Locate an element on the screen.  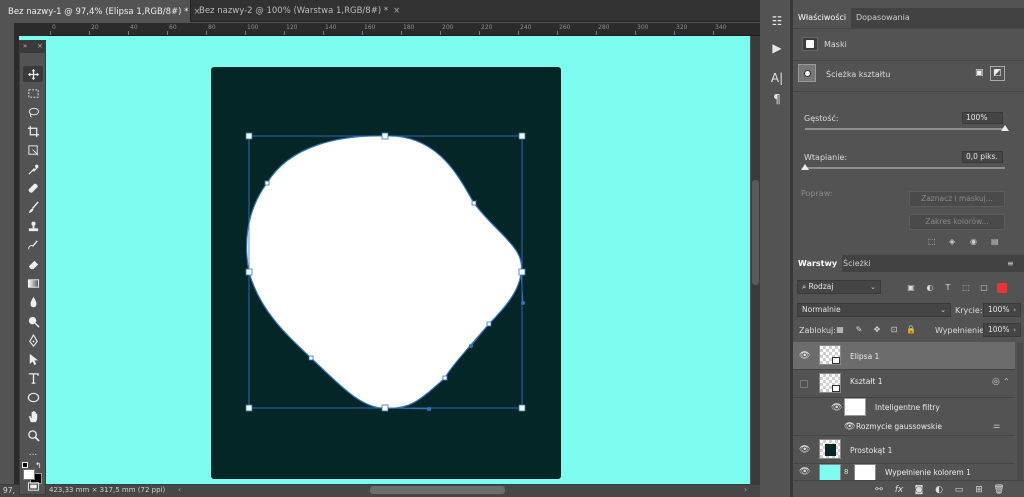
density-slider-track is located at coordinates (905, 129).